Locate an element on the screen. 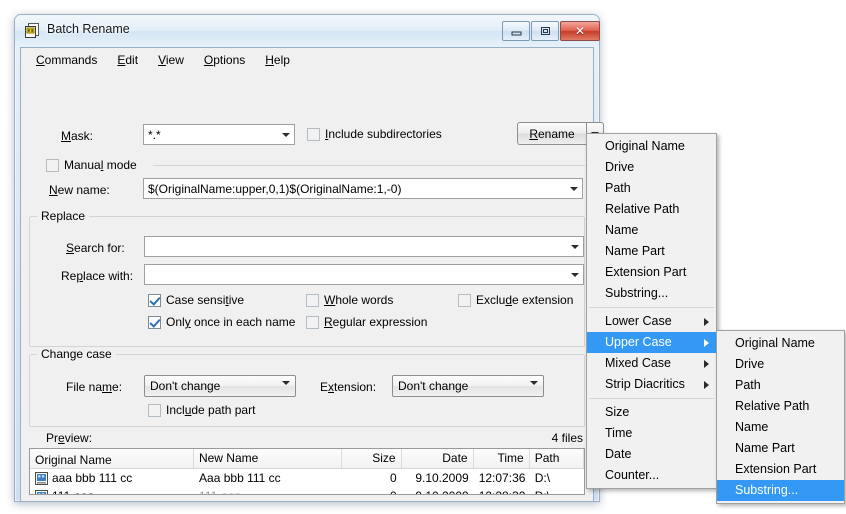 The height and width of the screenshot is (514, 846). minimize-button is located at coordinates (516, 31).